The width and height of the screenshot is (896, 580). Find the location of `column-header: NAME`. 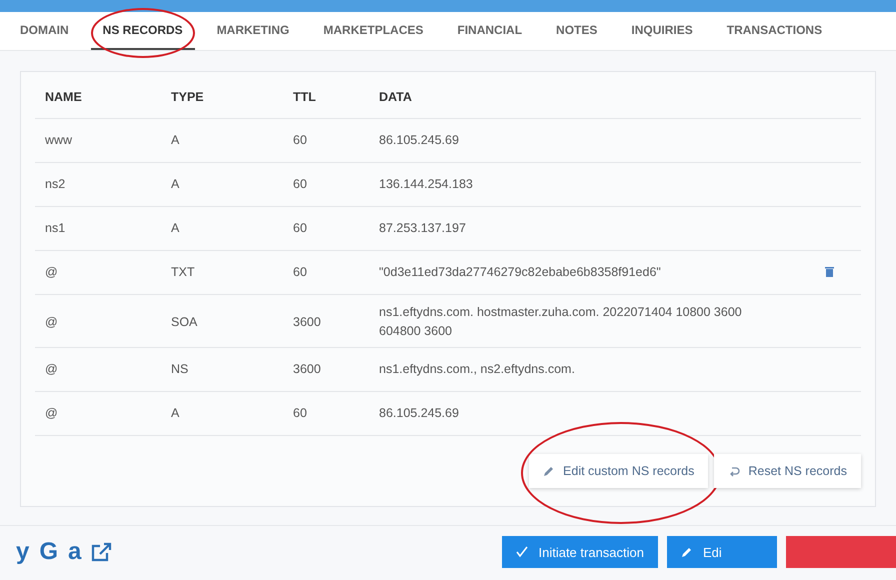

column-header: NAME is located at coordinates (64, 97).